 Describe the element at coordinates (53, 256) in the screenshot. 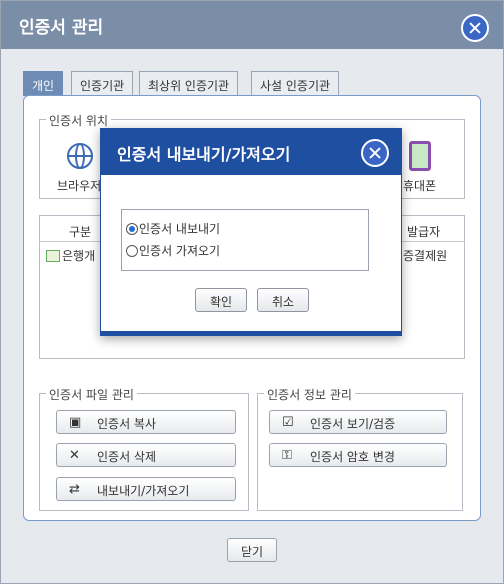

I see `certificate-icon` at that location.